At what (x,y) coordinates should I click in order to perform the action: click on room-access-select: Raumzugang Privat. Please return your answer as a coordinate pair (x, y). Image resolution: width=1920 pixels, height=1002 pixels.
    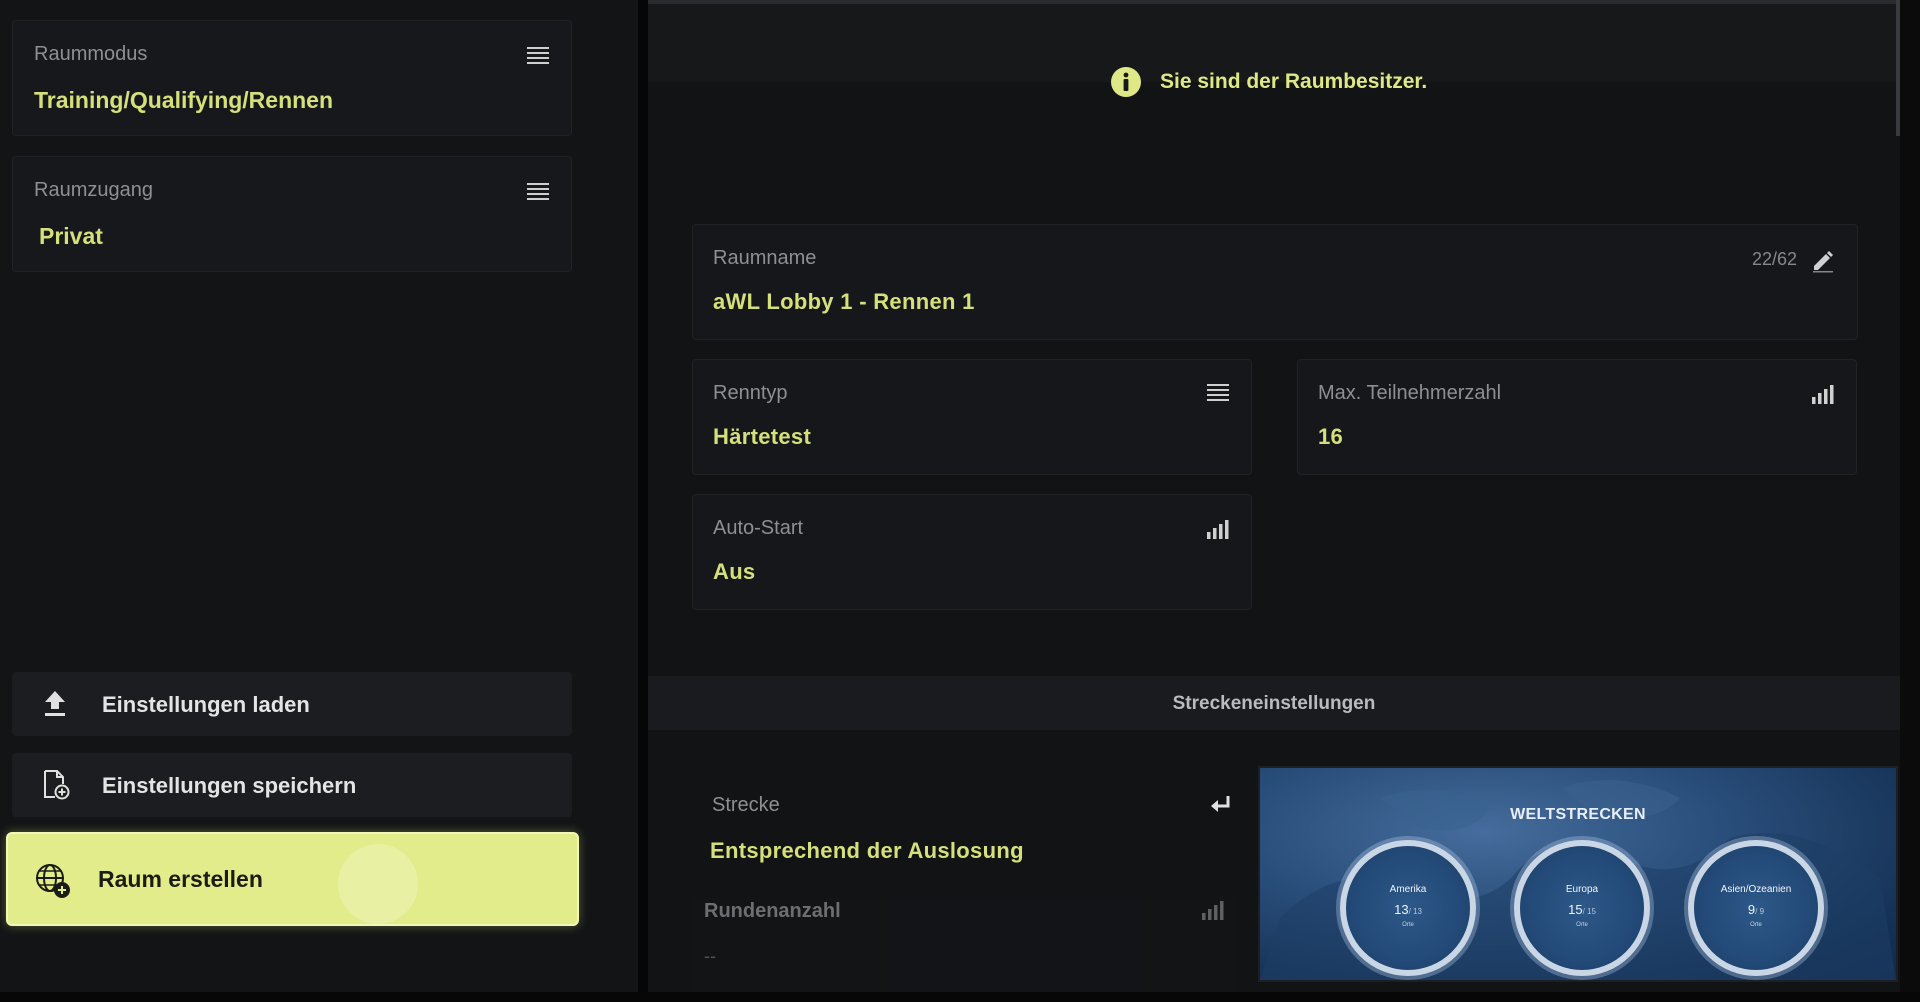
    Looking at the image, I should click on (292, 214).